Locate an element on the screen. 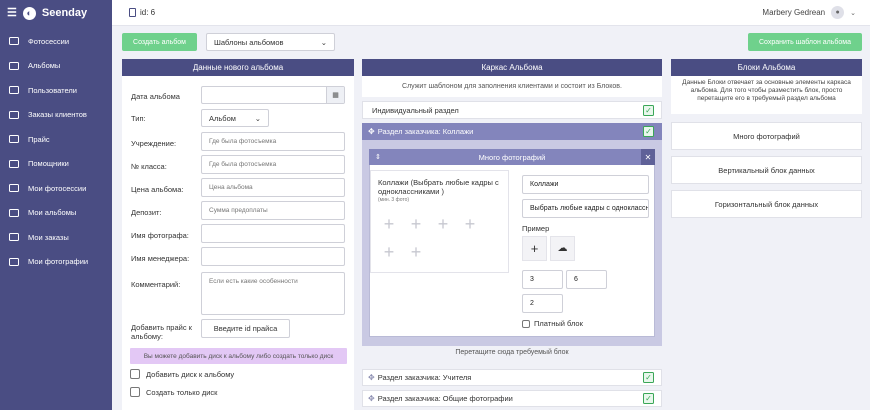 The height and width of the screenshot is (410, 870). paid-block-checkbox: Платный блок is located at coordinates (552, 323).